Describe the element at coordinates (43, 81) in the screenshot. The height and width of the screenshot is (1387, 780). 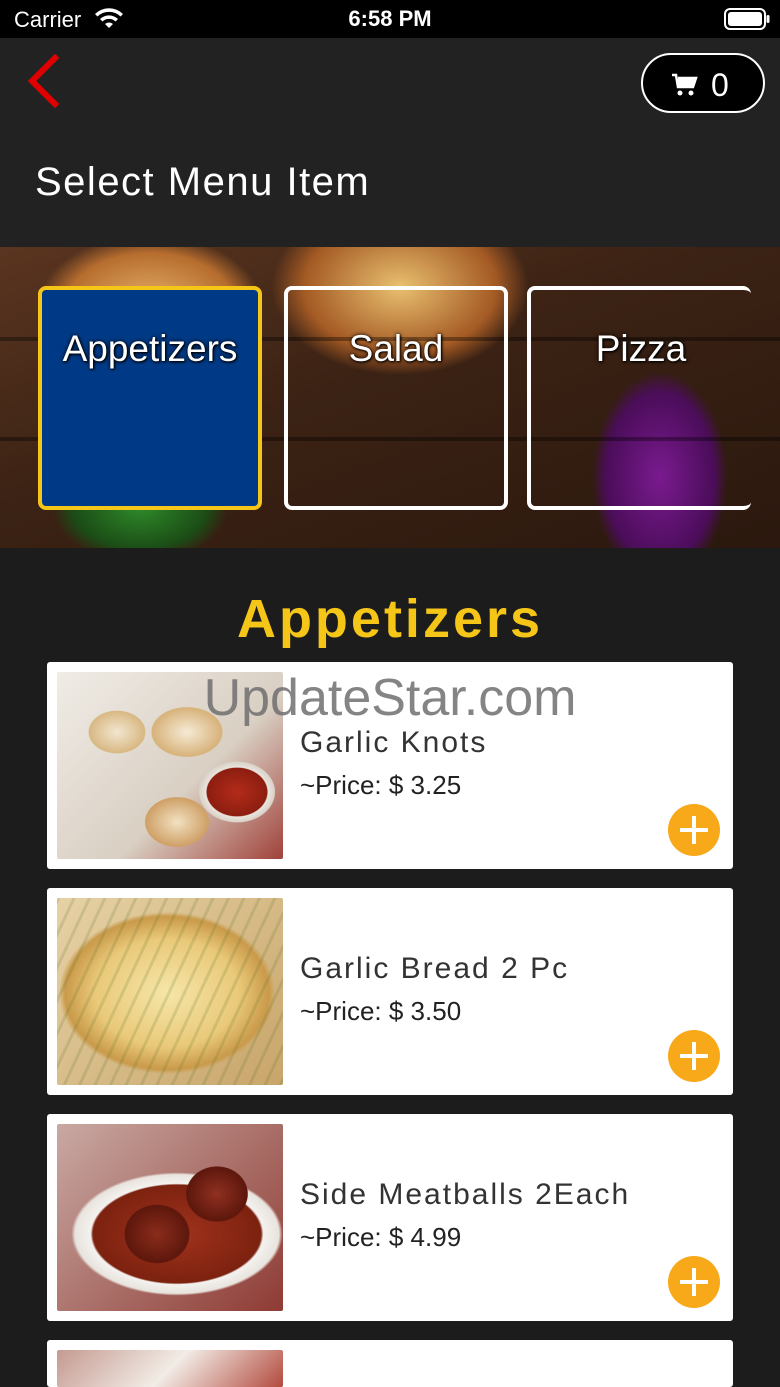
I see `back-chevron-icon` at that location.